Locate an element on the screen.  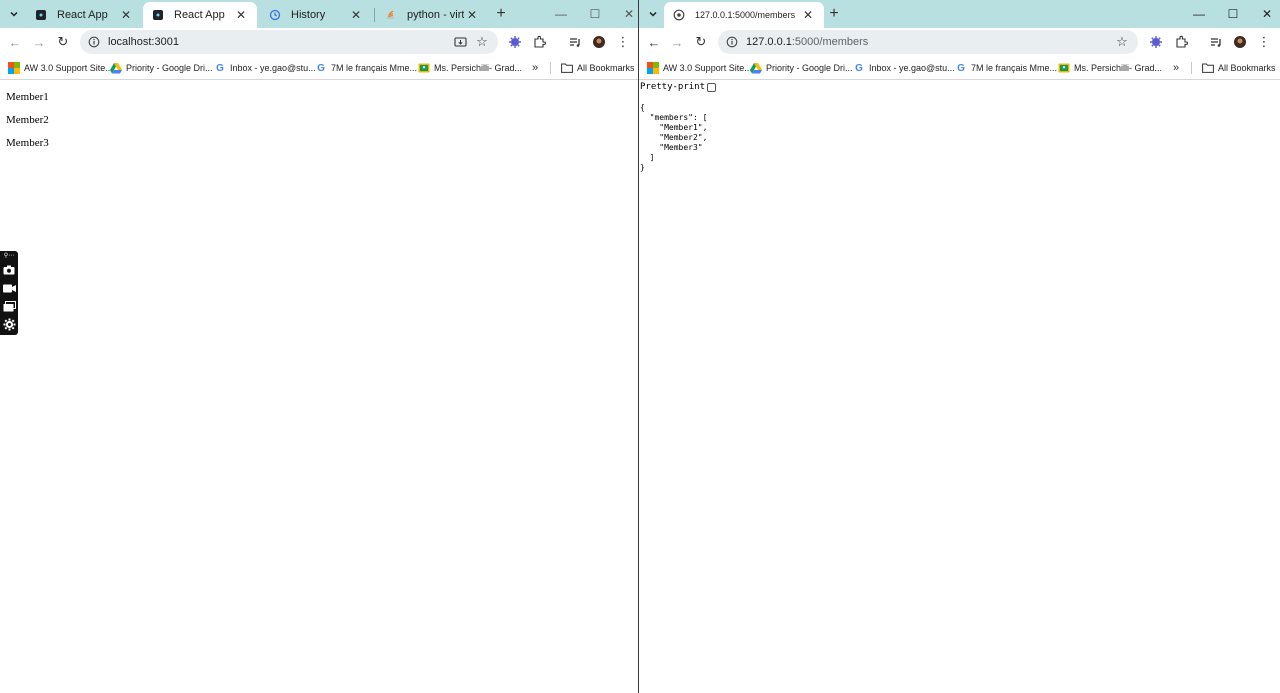
tab-react-app-1: React App ✕ is located at coordinates (84, 15).